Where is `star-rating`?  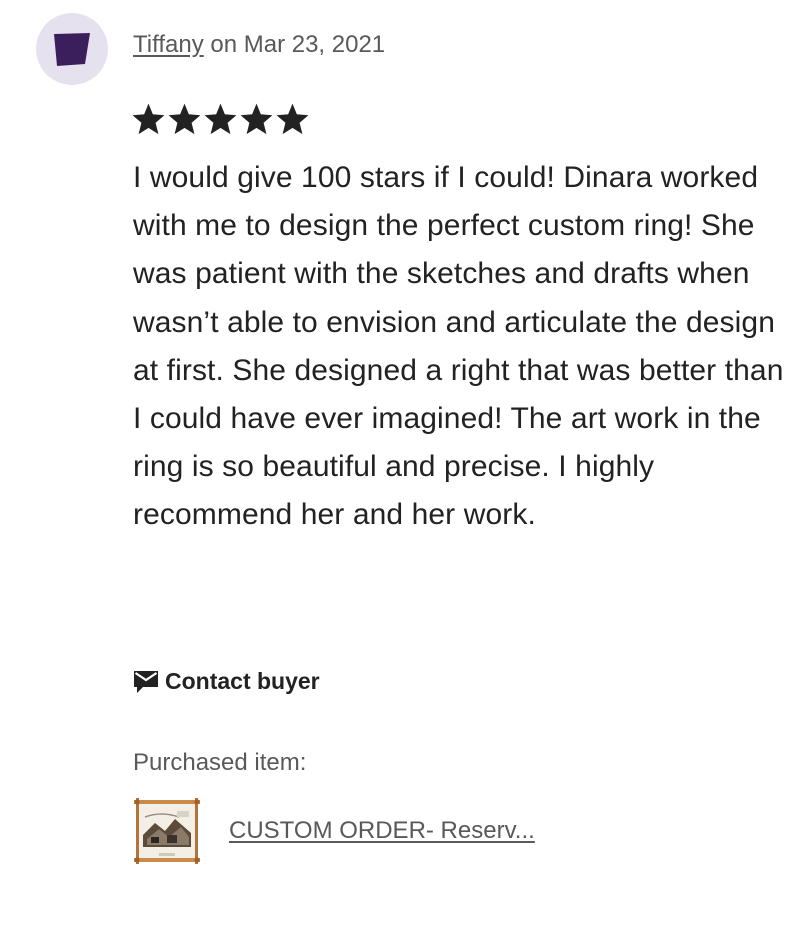
star-rating is located at coordinates (220, 119).